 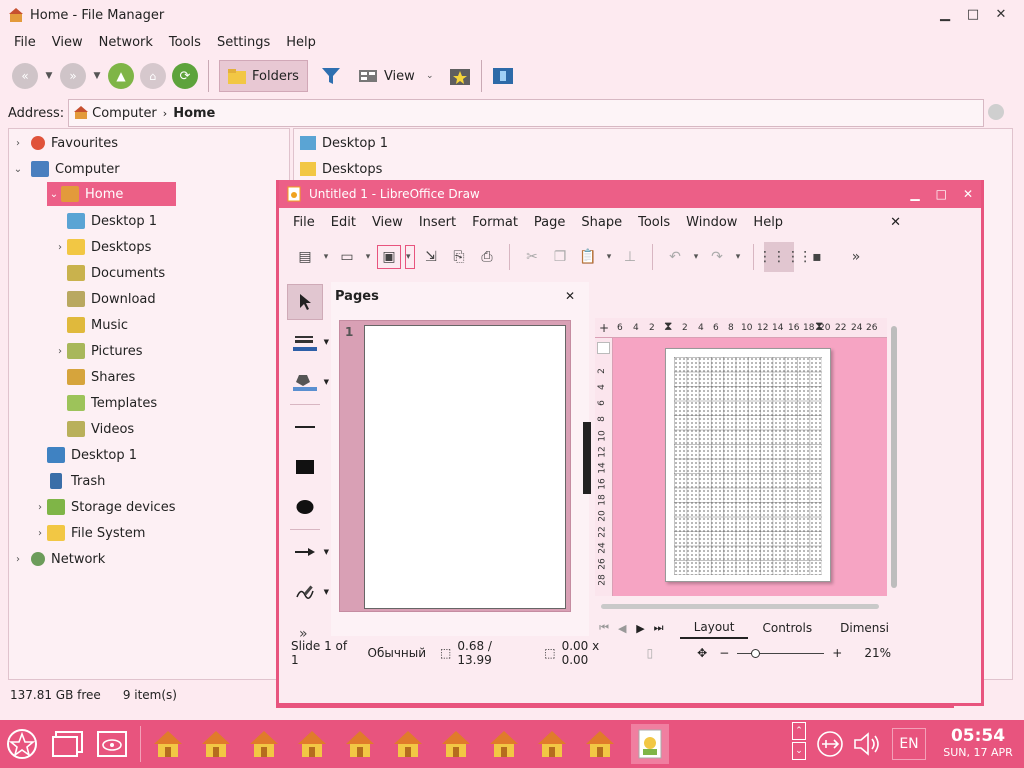 What do you see at coordinates (94, 377) in the screenshot?
I see `tree-item-shares: Shares` at bounding box center [94, 377].